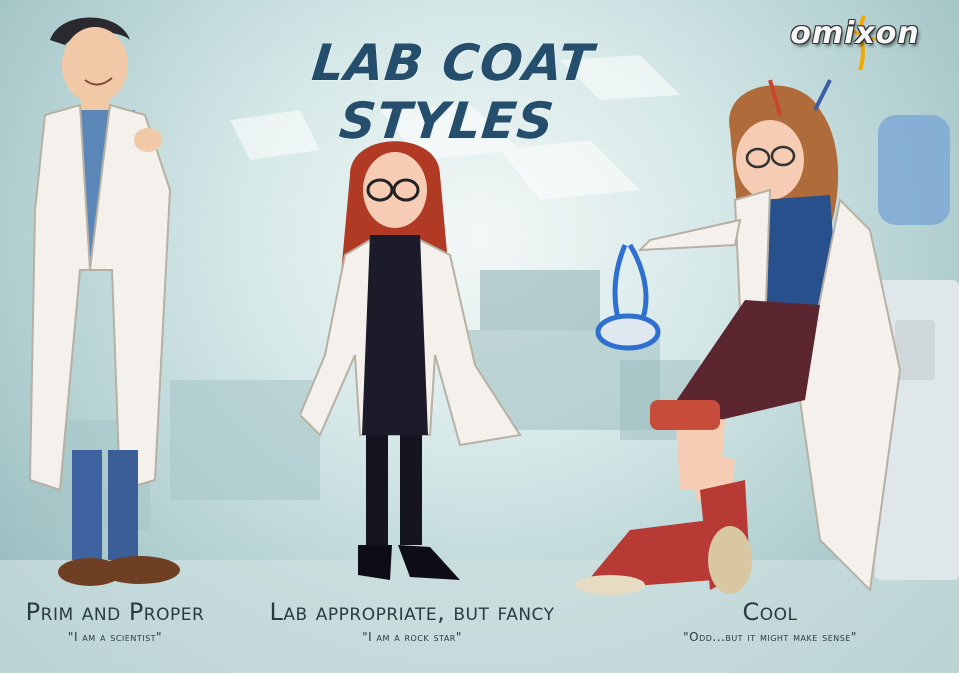 The image size is (959, 673). Describe the element at coordinates (628, 297) in the screenshot. I see `safety-goggles-icon` at that location.